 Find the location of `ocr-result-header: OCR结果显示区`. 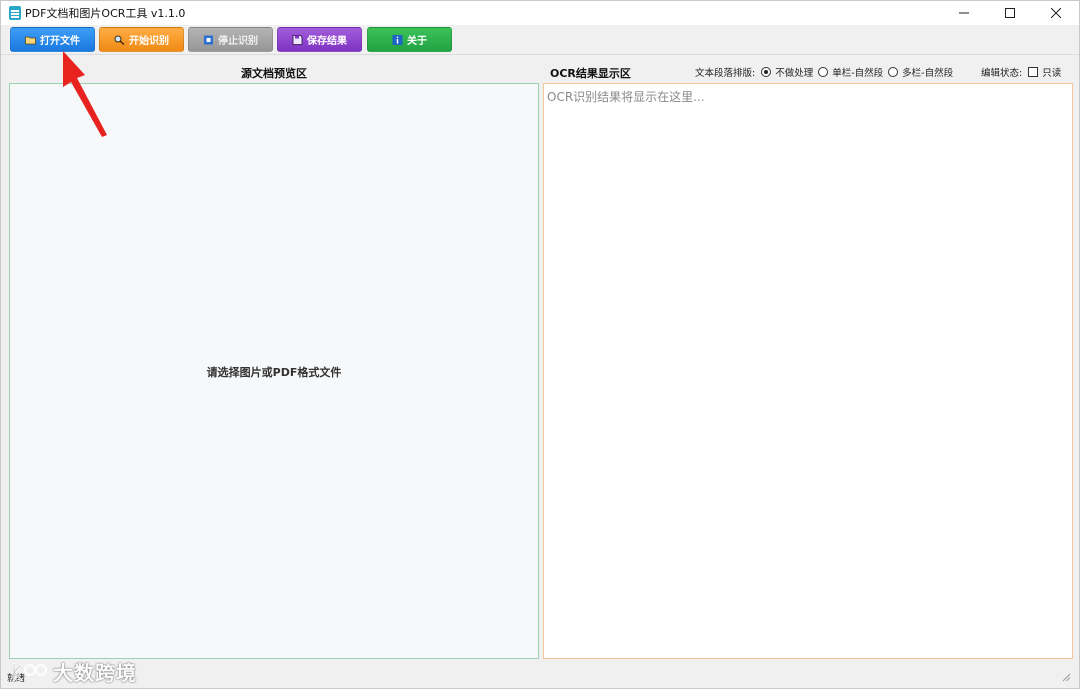

ocr-result-header: OCR结果显示区 is located at coordinates (590, 73).